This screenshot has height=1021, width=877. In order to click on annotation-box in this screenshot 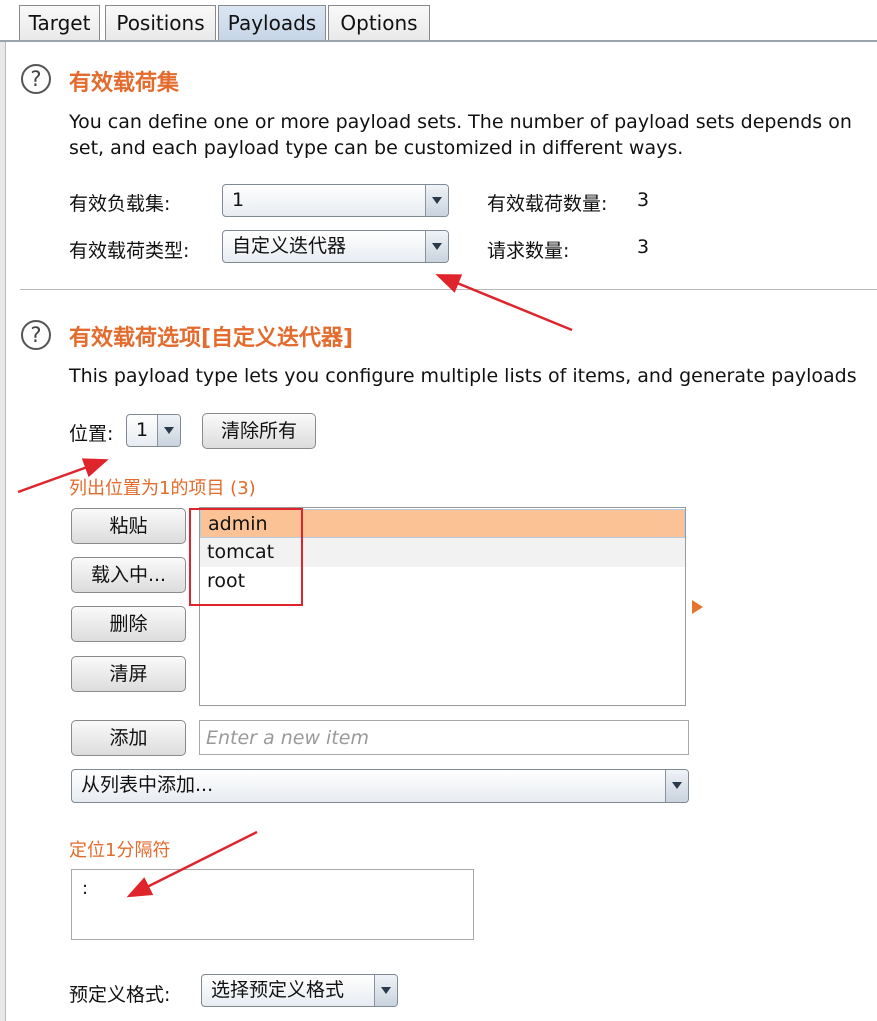, I will do `click(246, 557)`.